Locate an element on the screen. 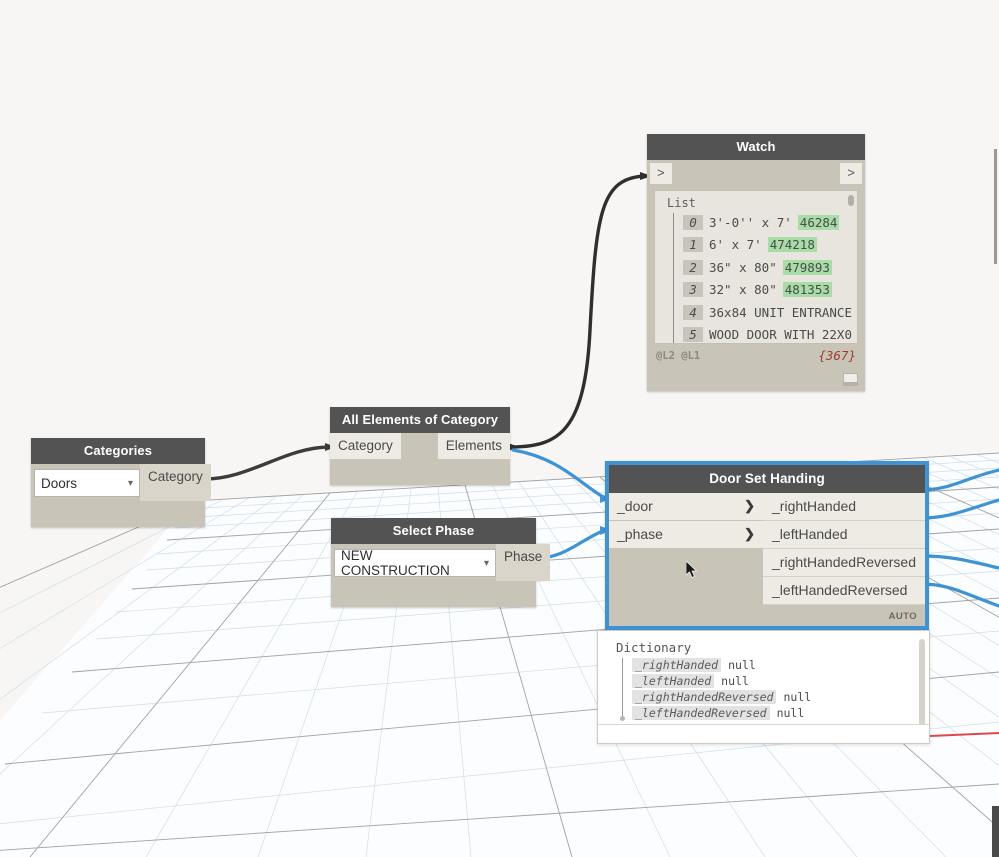 The image size is (999, 857). list-item: 5 WOOD DOOR WITH 22X0 is located at coordinates (770, 334).